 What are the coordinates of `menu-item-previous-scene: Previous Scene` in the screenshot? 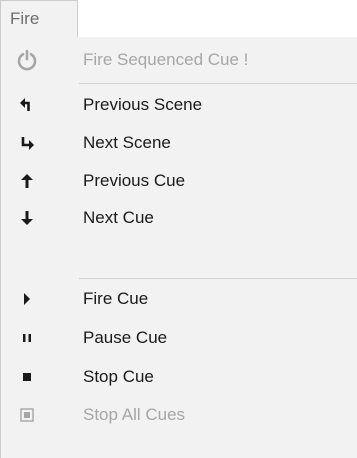 It's located at (179, 105).